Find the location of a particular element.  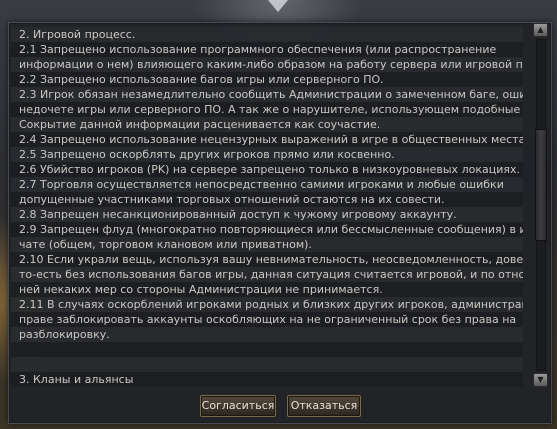

agree-button: Согласиться is located at coordinates (238, 406).